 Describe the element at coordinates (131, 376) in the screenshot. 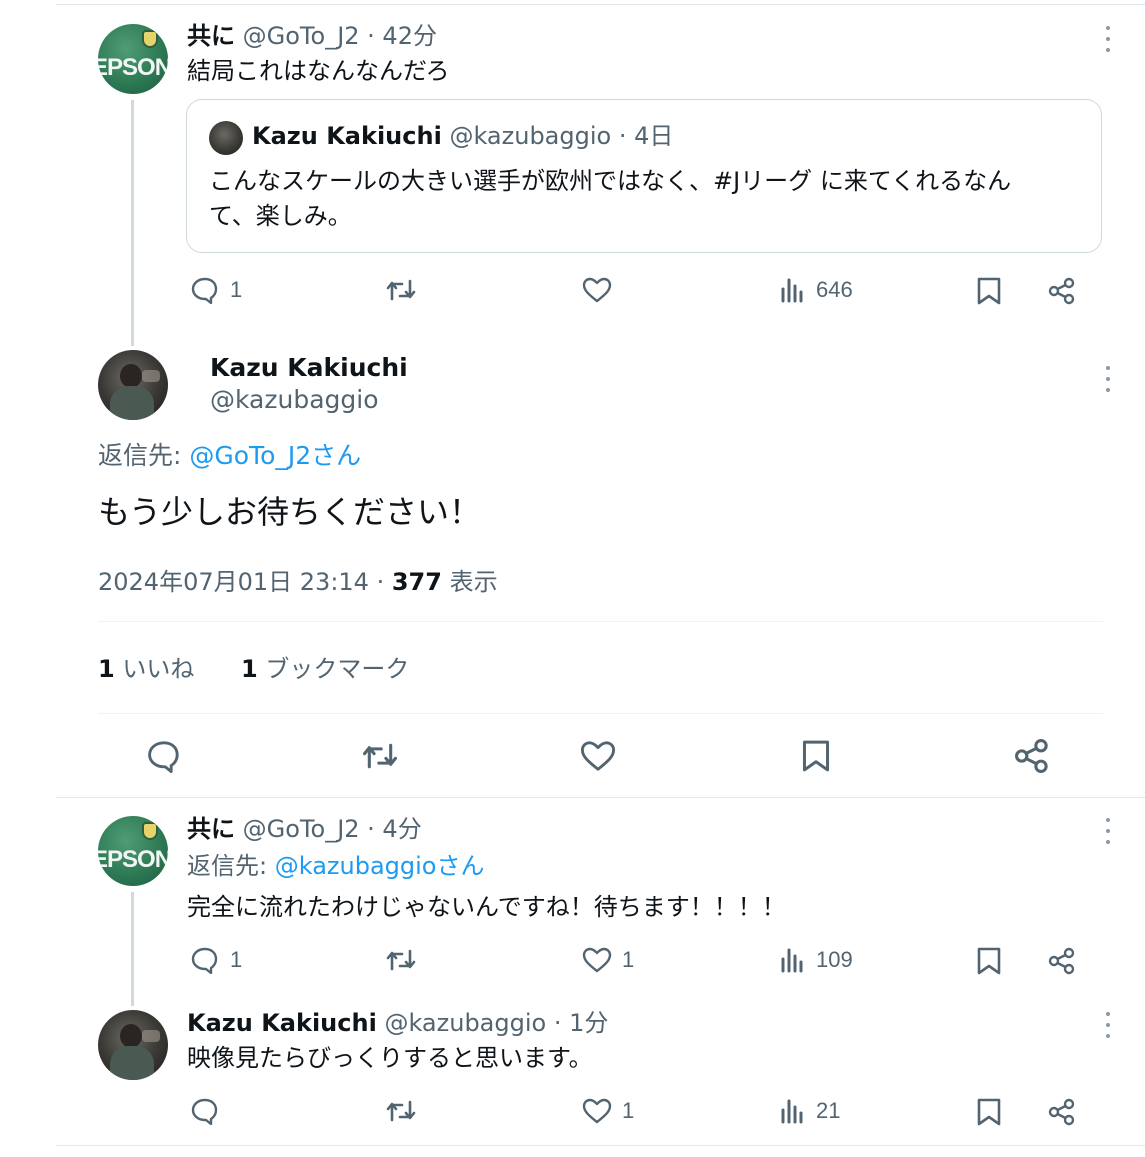

I see `avatar-head` at that location.